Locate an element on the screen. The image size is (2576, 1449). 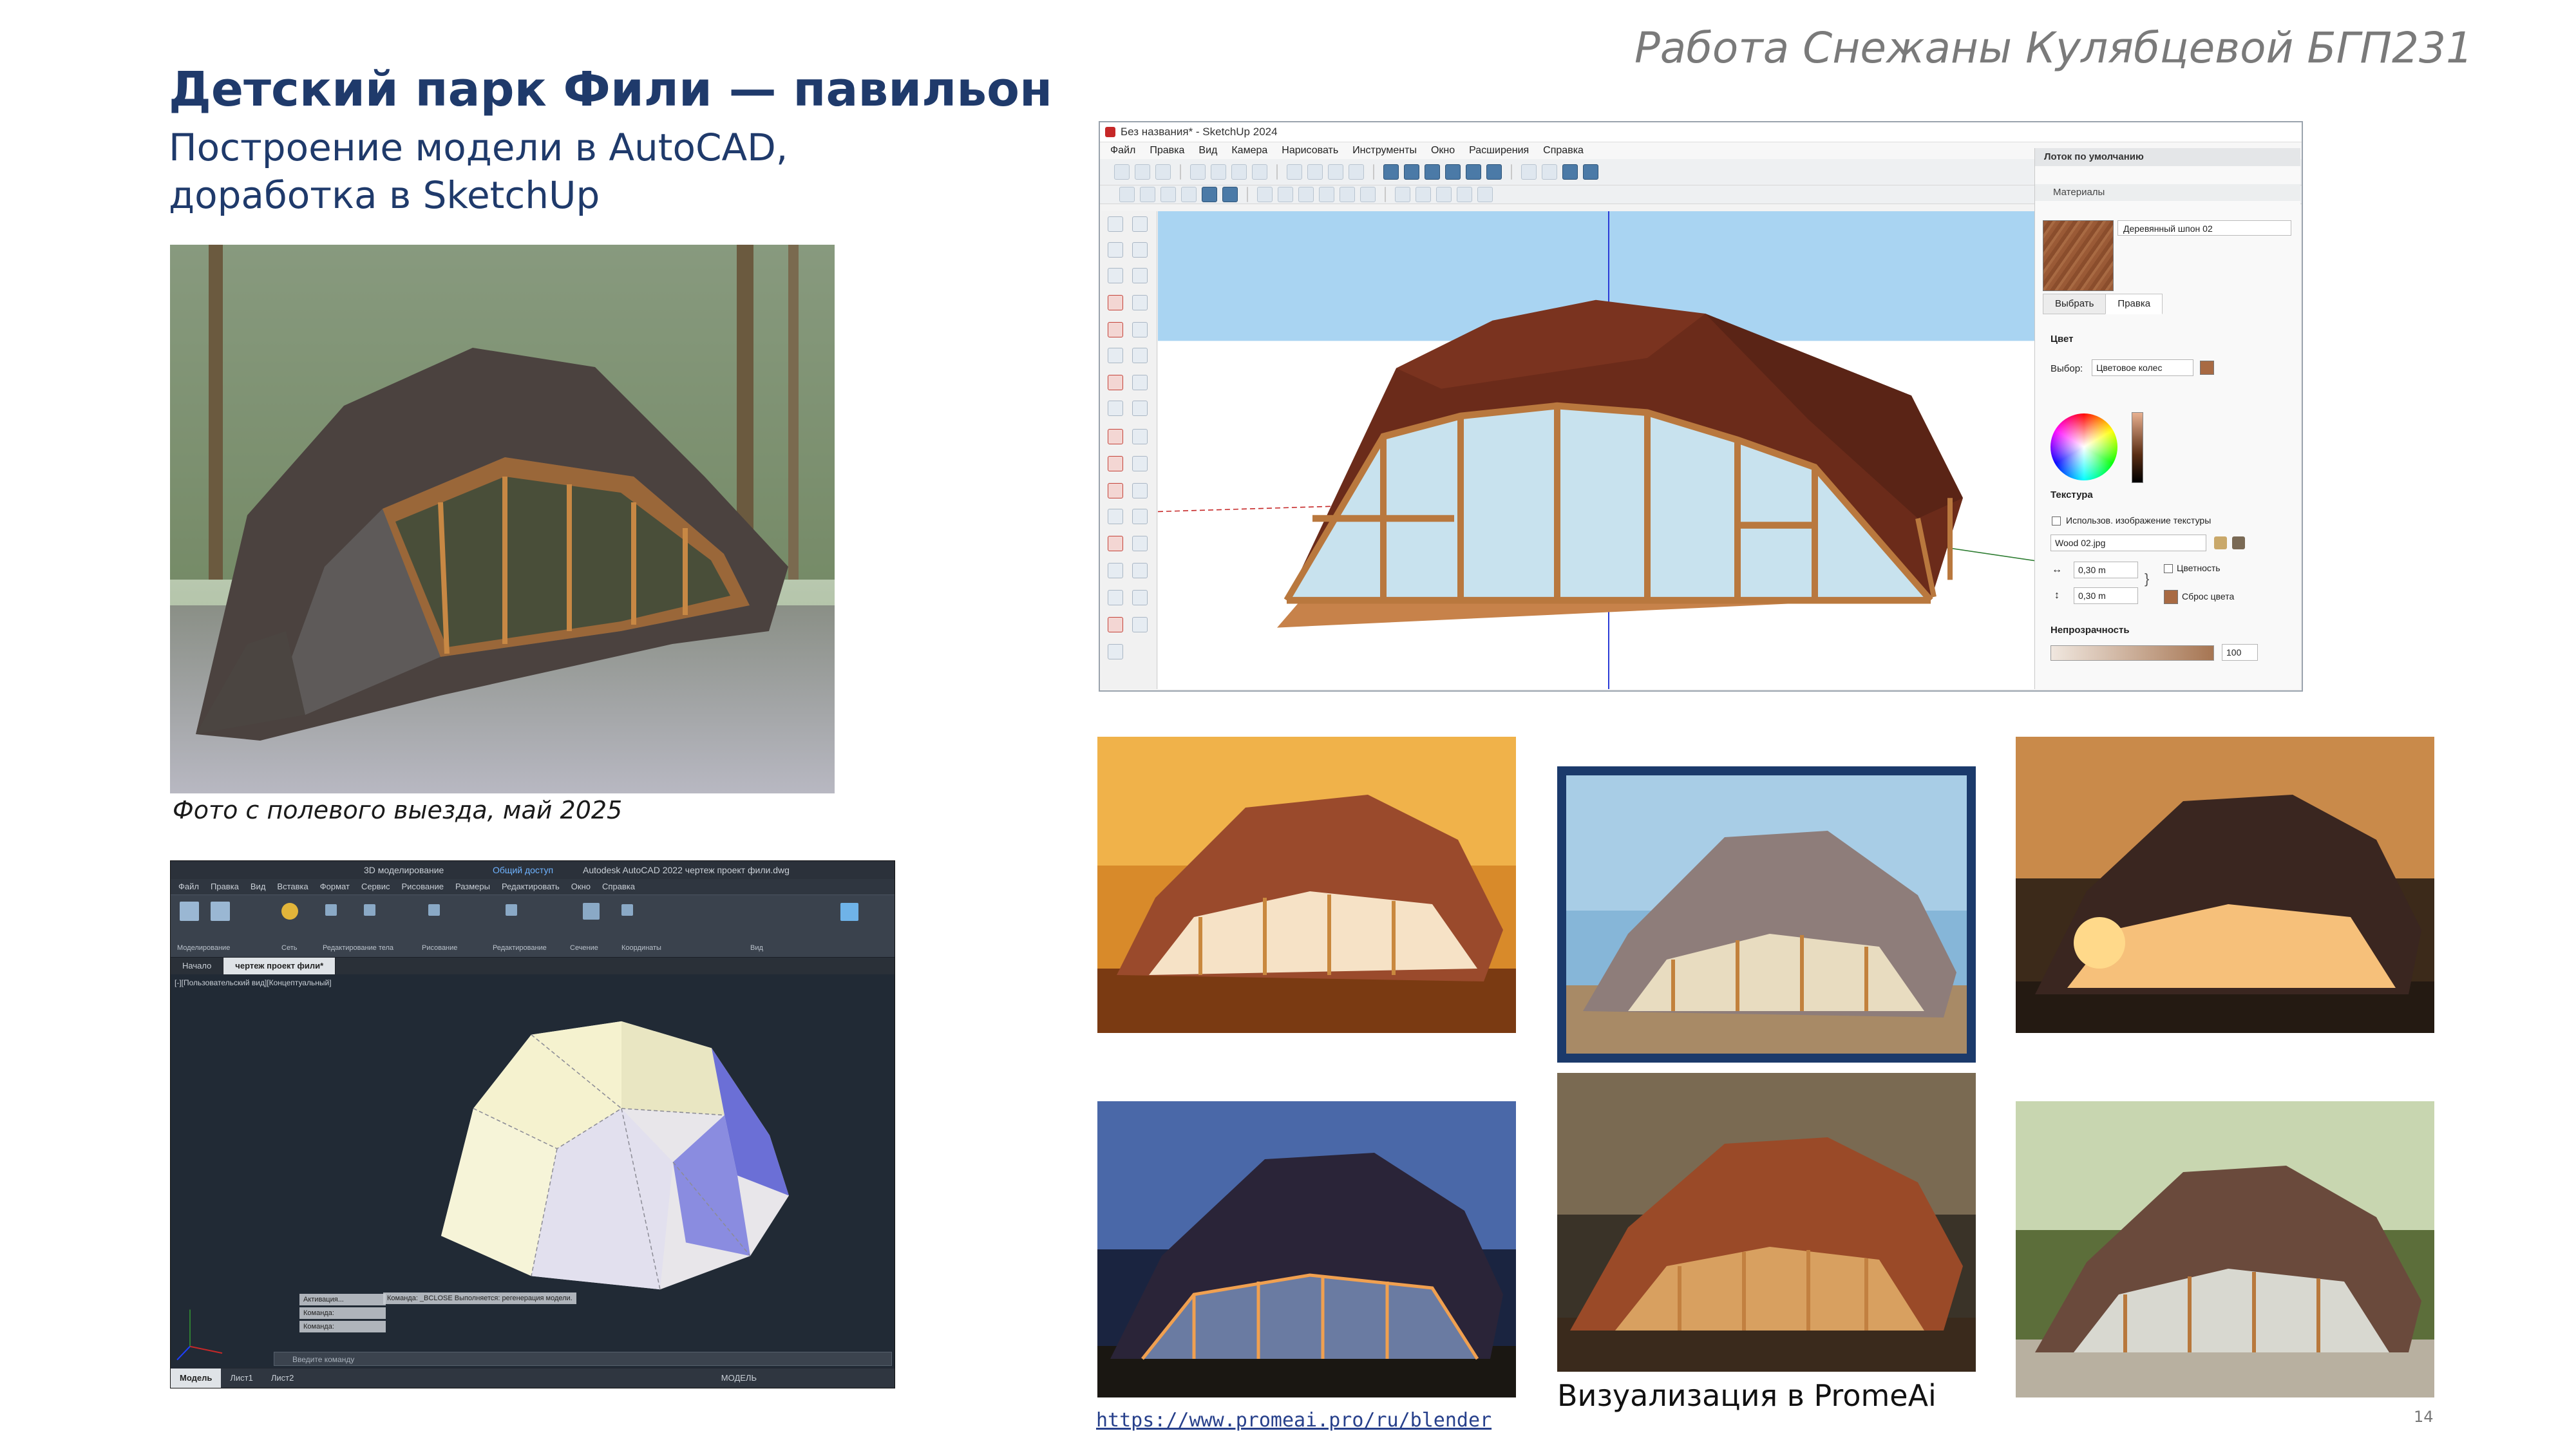
pan-tool-icon is located at coordinates (1140, 570).